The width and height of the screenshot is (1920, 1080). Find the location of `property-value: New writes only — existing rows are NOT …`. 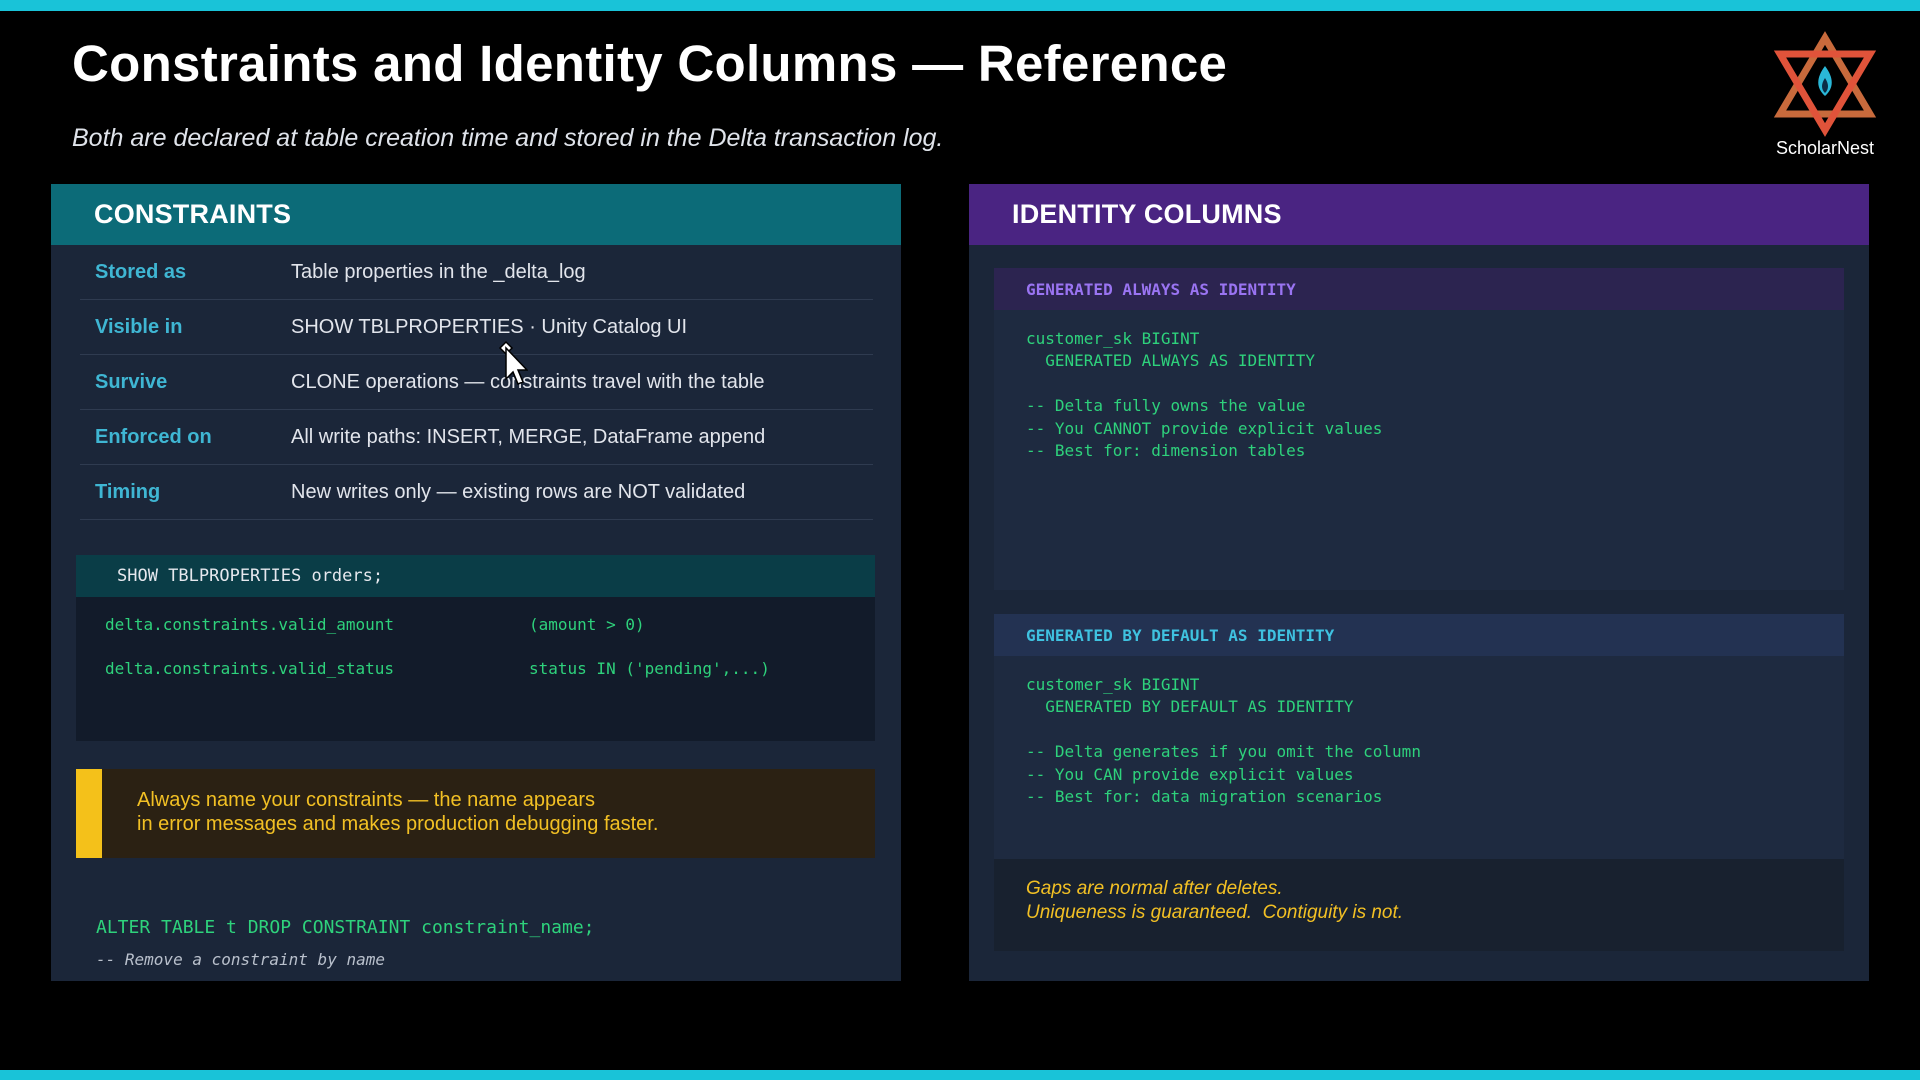

property-value: New writes only — existing rows are NOT … is located at coordinates (518, 491).